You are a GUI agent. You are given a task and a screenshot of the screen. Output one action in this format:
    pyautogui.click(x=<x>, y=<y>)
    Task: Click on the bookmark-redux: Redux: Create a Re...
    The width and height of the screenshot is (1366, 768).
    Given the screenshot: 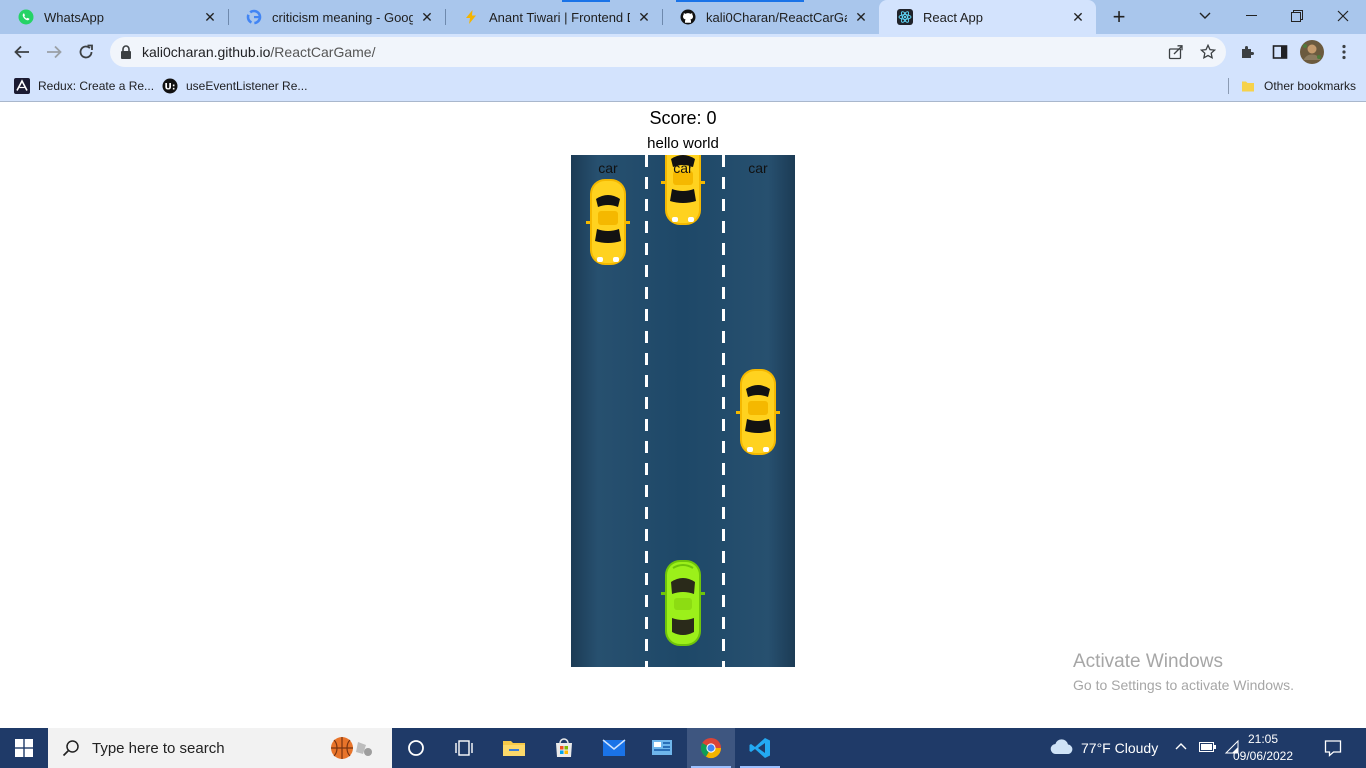 What is the action you would take?
    pyautogui.click(x=84, y=86)
    